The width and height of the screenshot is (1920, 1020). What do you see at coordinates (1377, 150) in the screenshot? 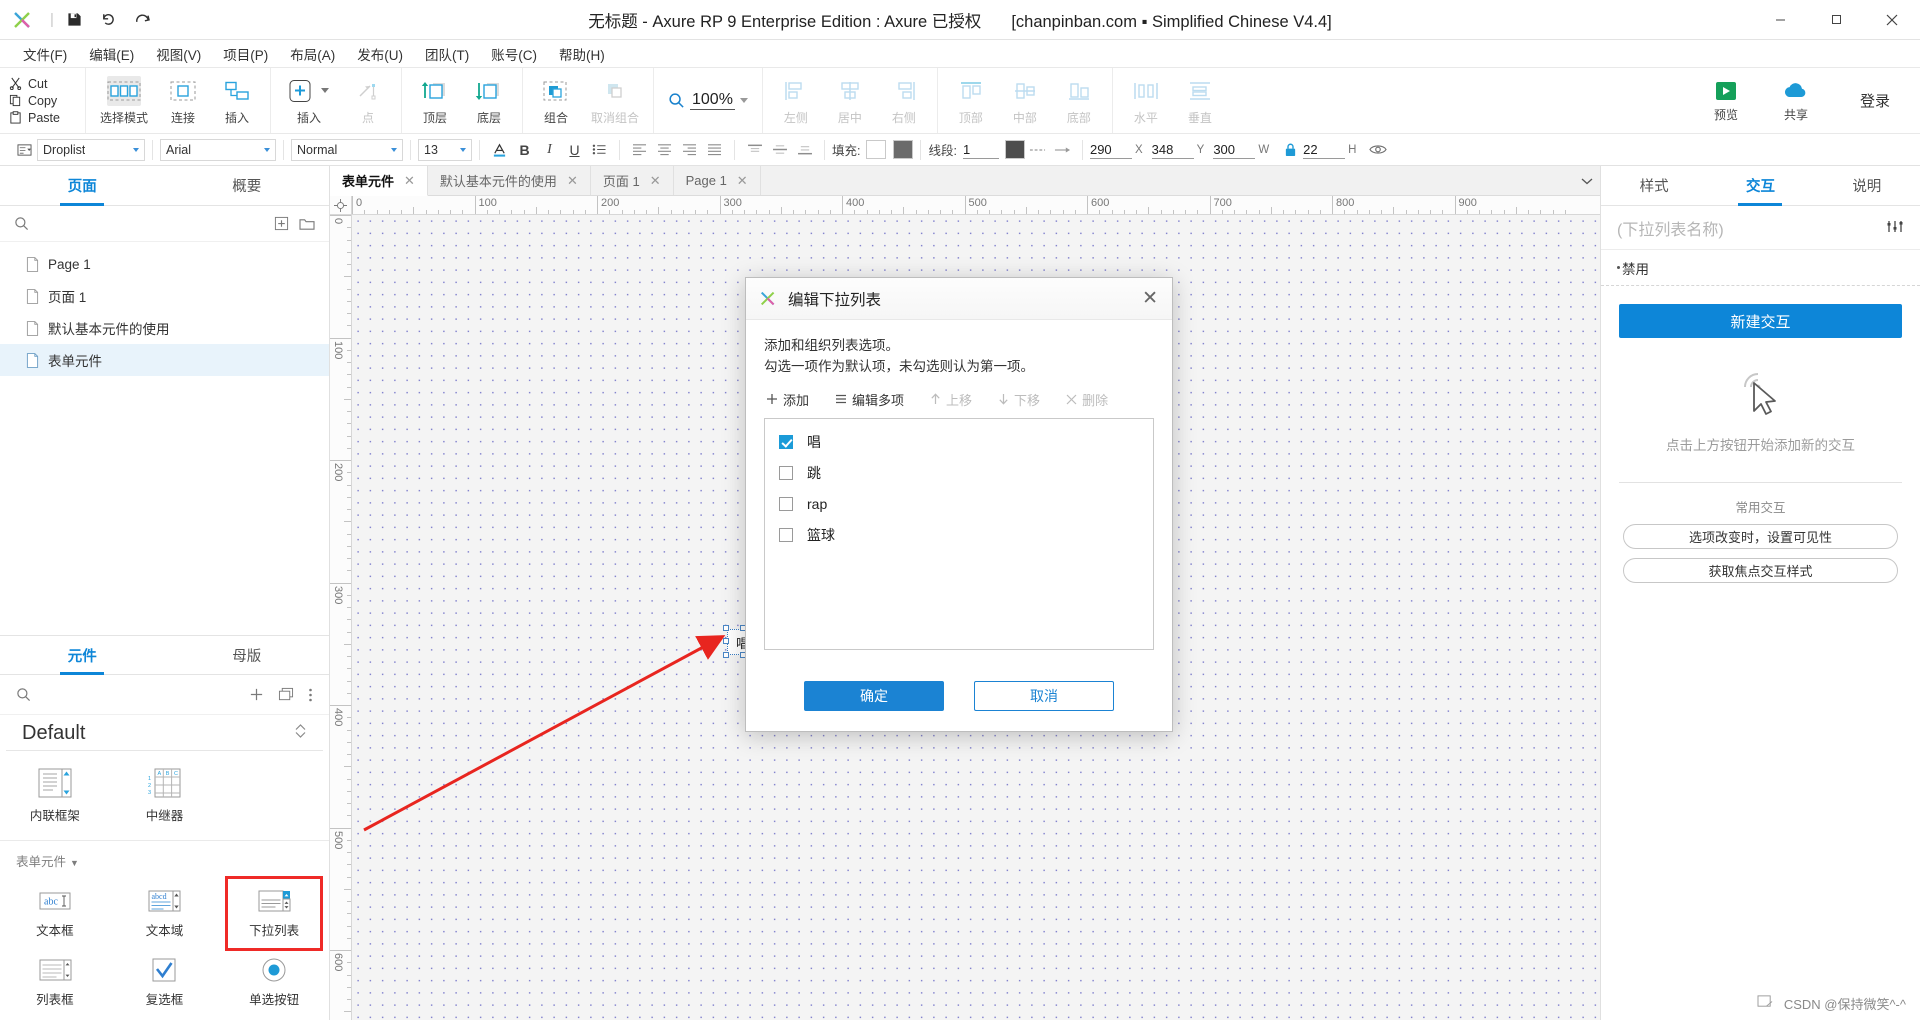
I see `visibility-eye-icon` at bounding box center [1377, 150].